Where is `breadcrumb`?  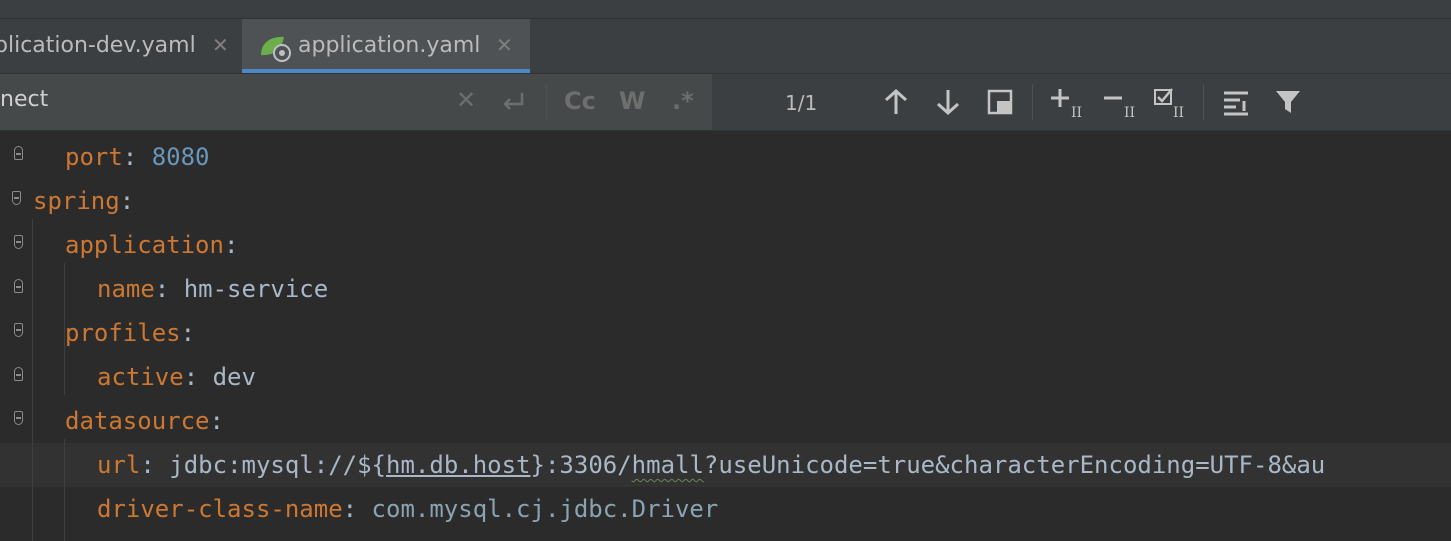
breadcrumb is located at coordinates (725, 9).